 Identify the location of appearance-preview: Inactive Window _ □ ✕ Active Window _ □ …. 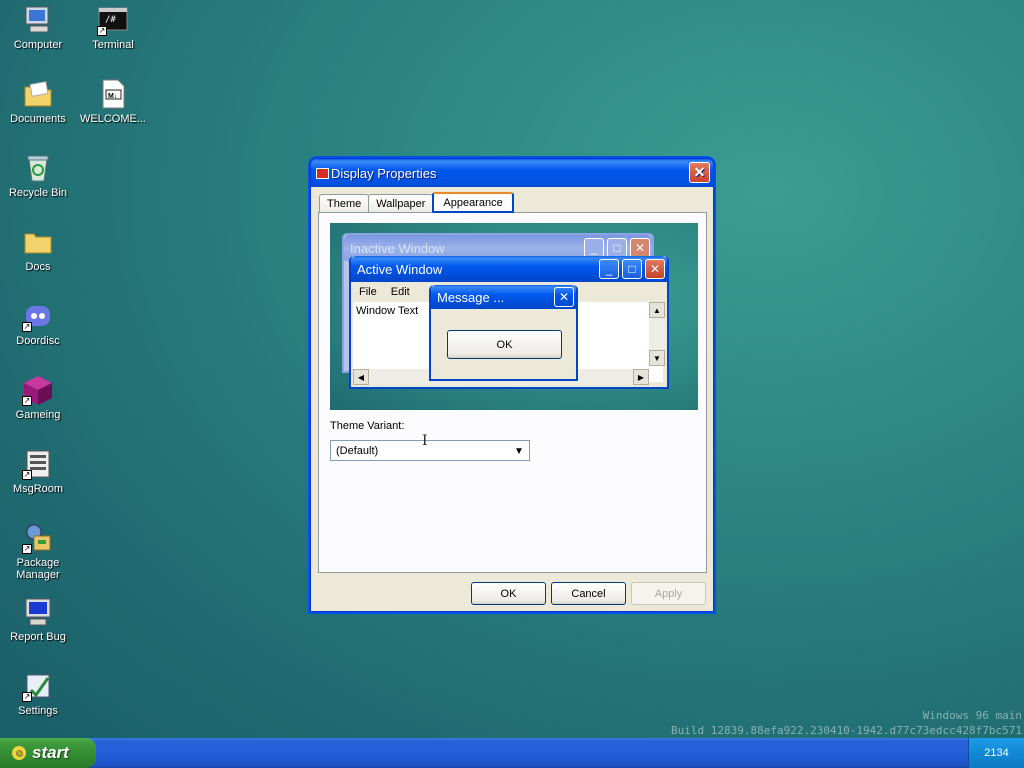
(514, 316).